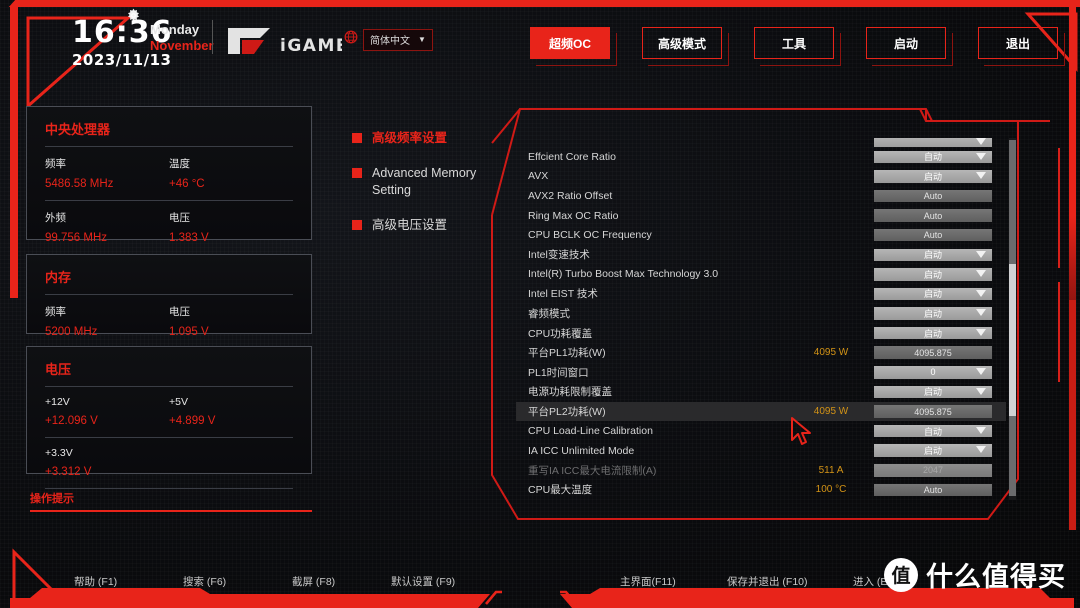  Describe the element at coordinates (285, 43) in the screenshot. I see `igame-logo: iGAME` at that location.